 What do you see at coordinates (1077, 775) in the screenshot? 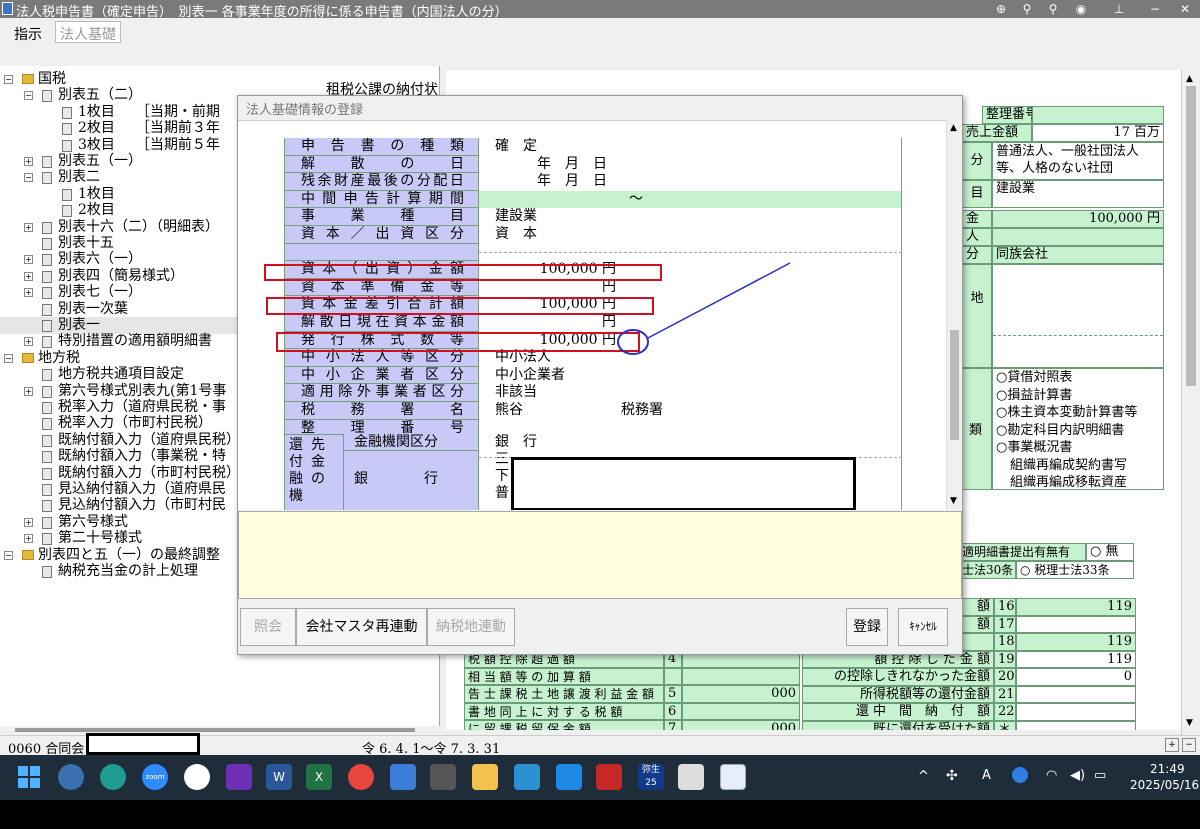
I see `speaker-icon: ◀)` at bounding box center [1077, 775].